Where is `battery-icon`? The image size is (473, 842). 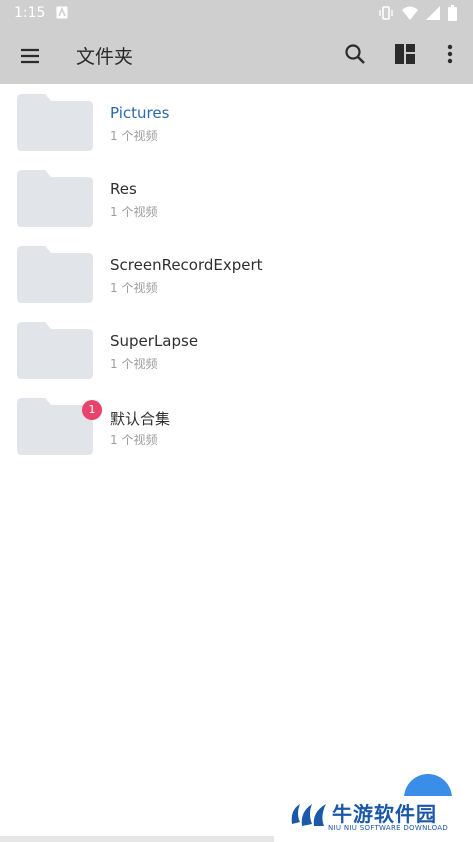 battery-icon is located at coordinates (452, 13).